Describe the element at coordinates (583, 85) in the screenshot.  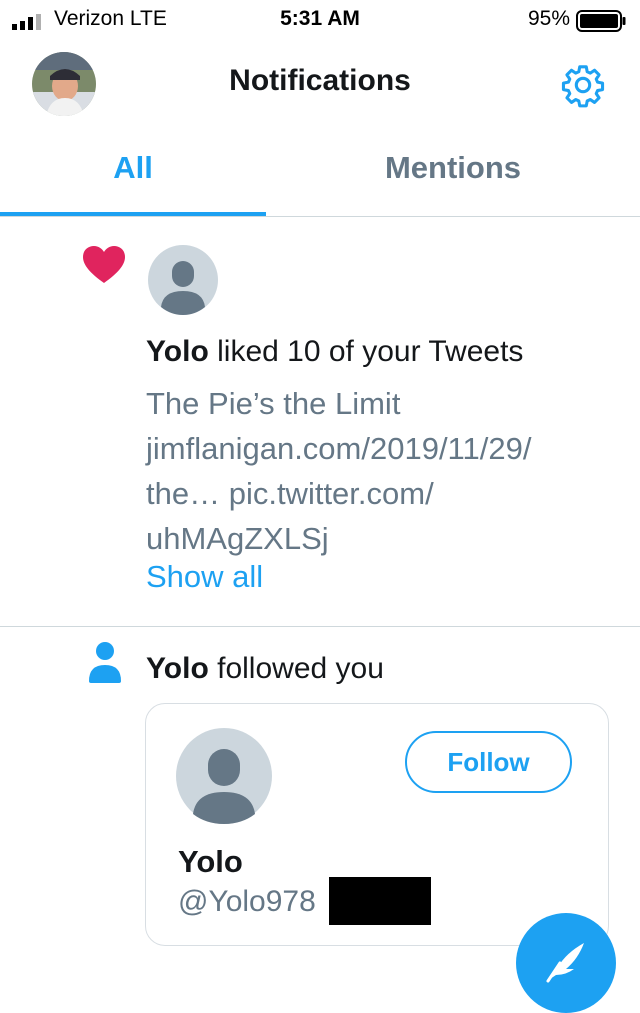
I see `settings-gear-icon` at that location.